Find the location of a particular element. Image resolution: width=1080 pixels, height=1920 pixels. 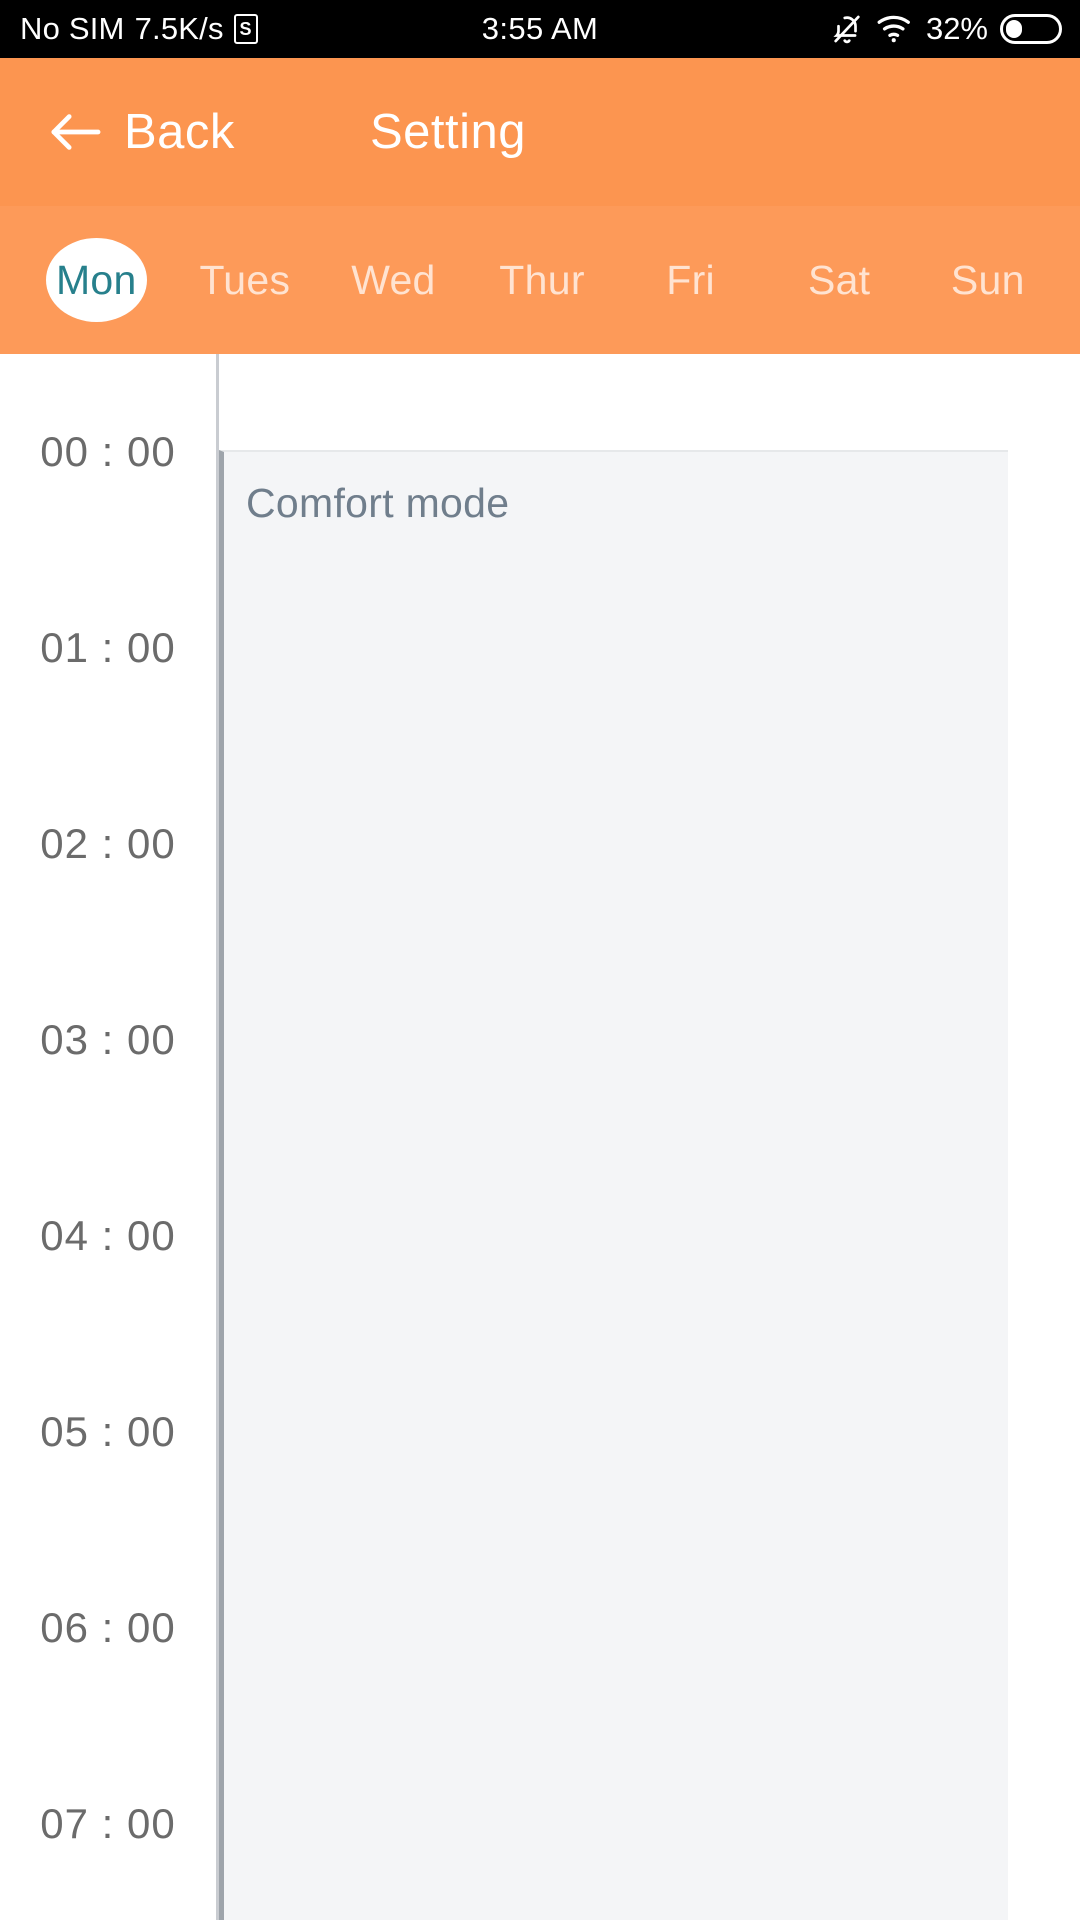

status-bar-left: No SIM 7.5K/s S is located at coordinates (139, 29).